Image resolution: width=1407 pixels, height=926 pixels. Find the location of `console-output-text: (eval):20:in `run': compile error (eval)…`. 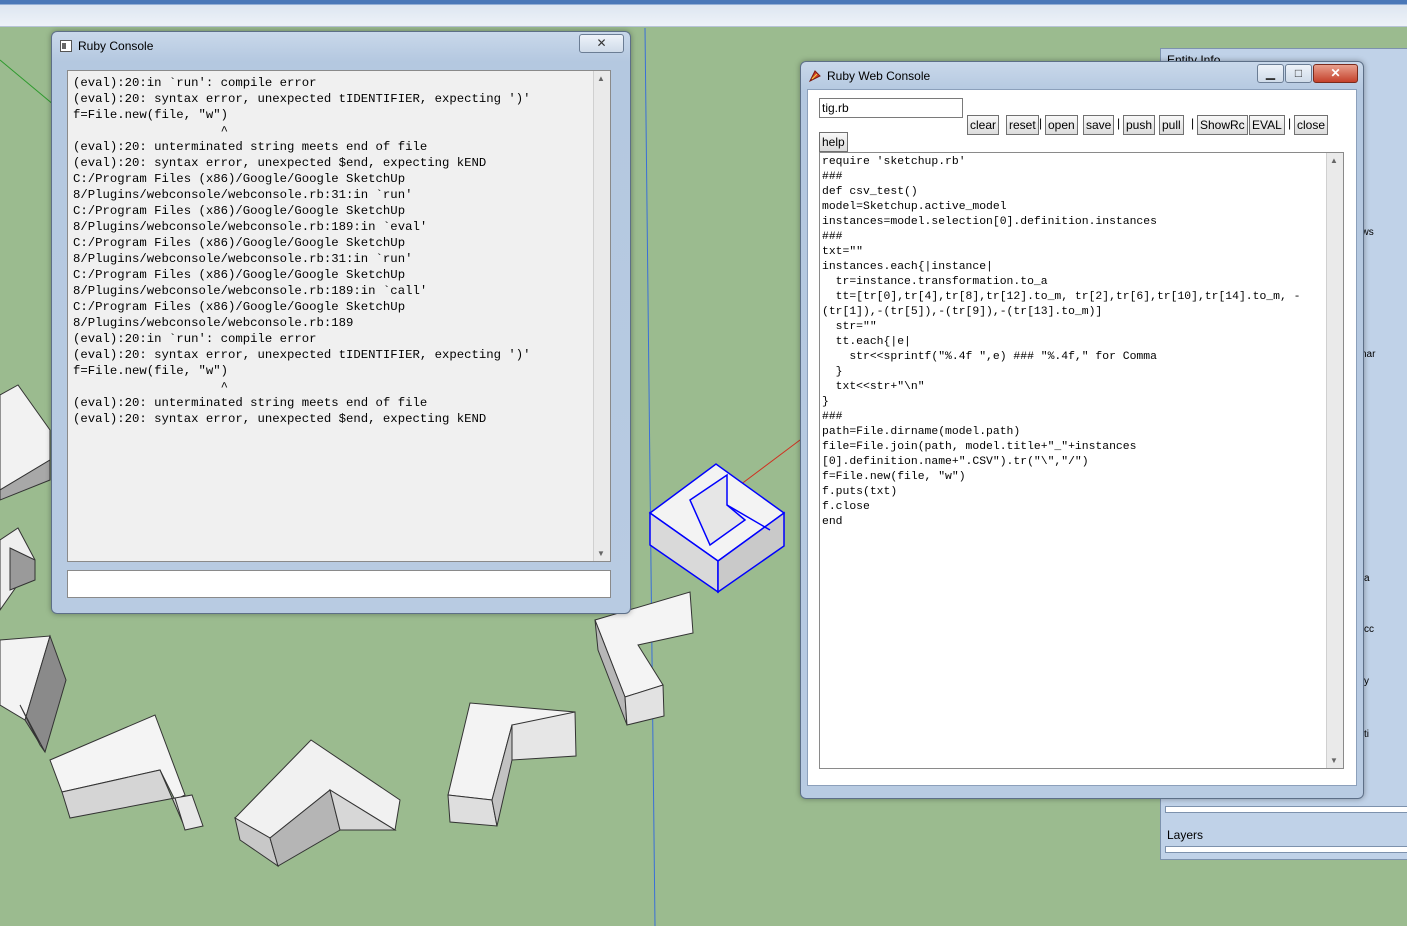

console-output-text: (eval):20:in `run': compile error (eval)… is located at coordinates (302, 251).